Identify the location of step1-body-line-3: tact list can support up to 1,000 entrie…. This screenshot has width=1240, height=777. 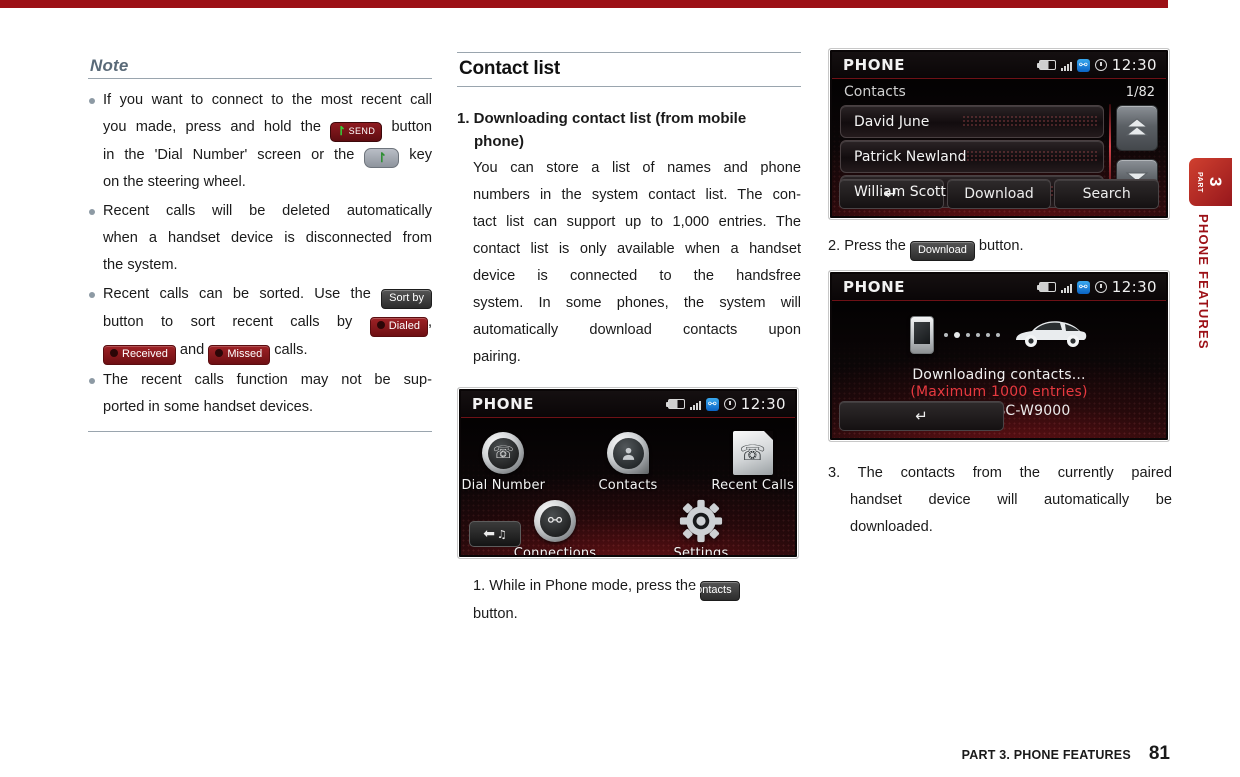
(637, 222).